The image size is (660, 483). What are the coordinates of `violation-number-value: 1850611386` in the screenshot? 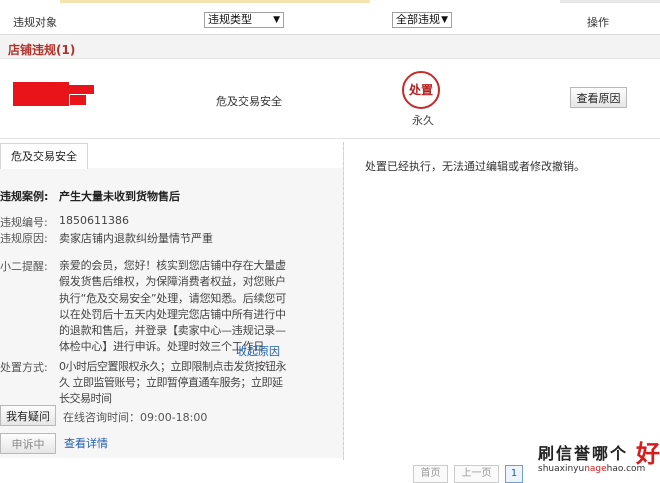 It's located at (94, 220).